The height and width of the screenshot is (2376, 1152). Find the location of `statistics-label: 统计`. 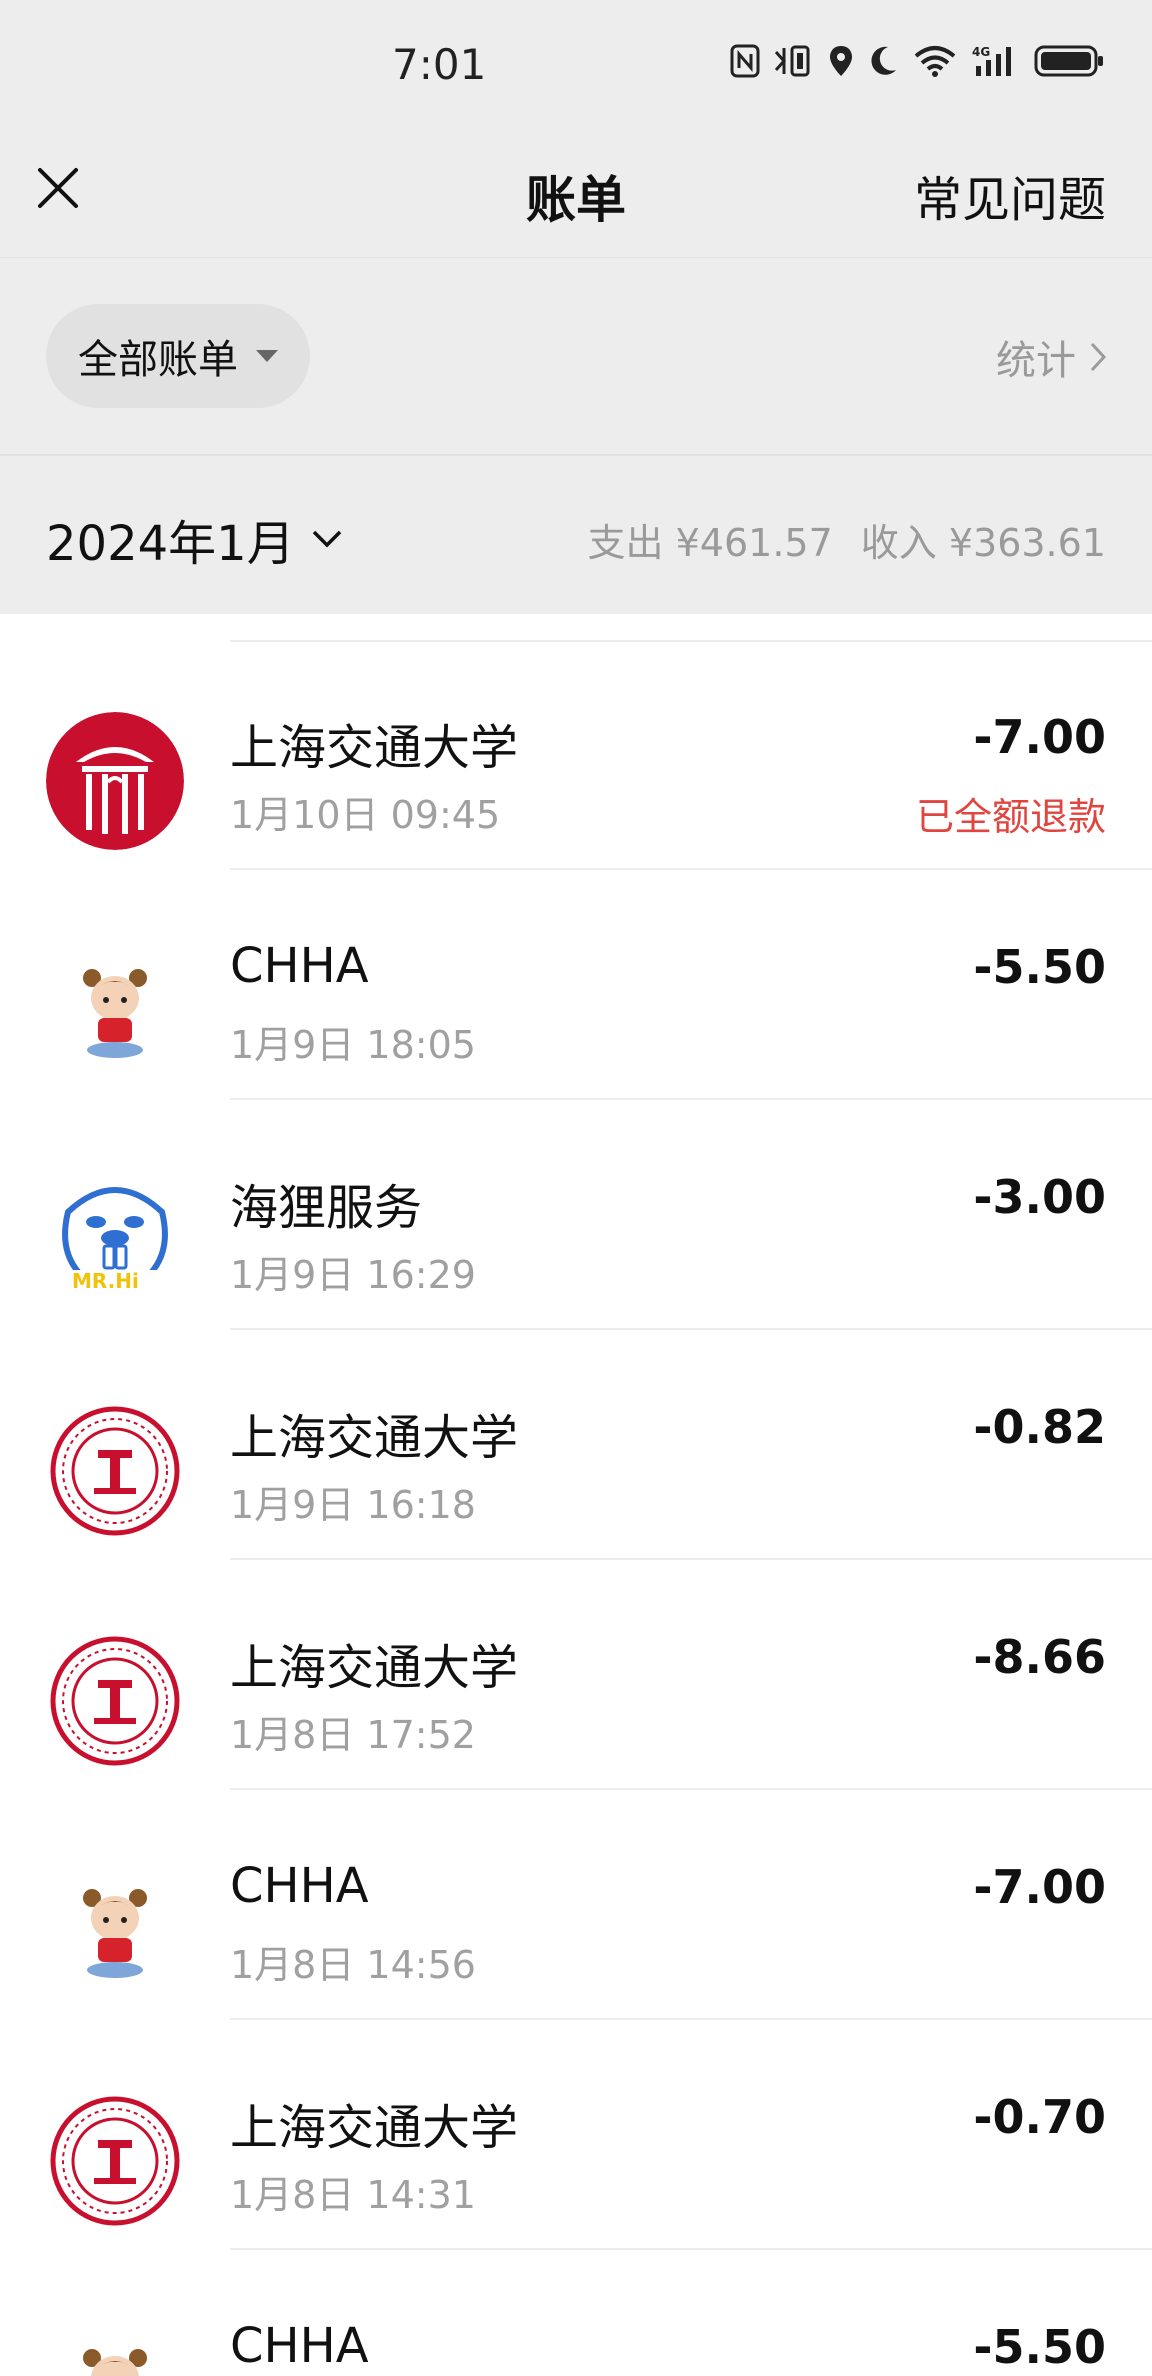

statistics-label: 统计 is located at coordinates (1036, 361).